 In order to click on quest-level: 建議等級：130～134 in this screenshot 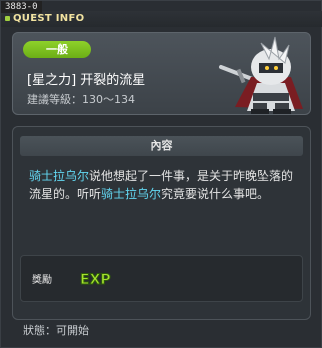, I will do `click(81, 99)`.